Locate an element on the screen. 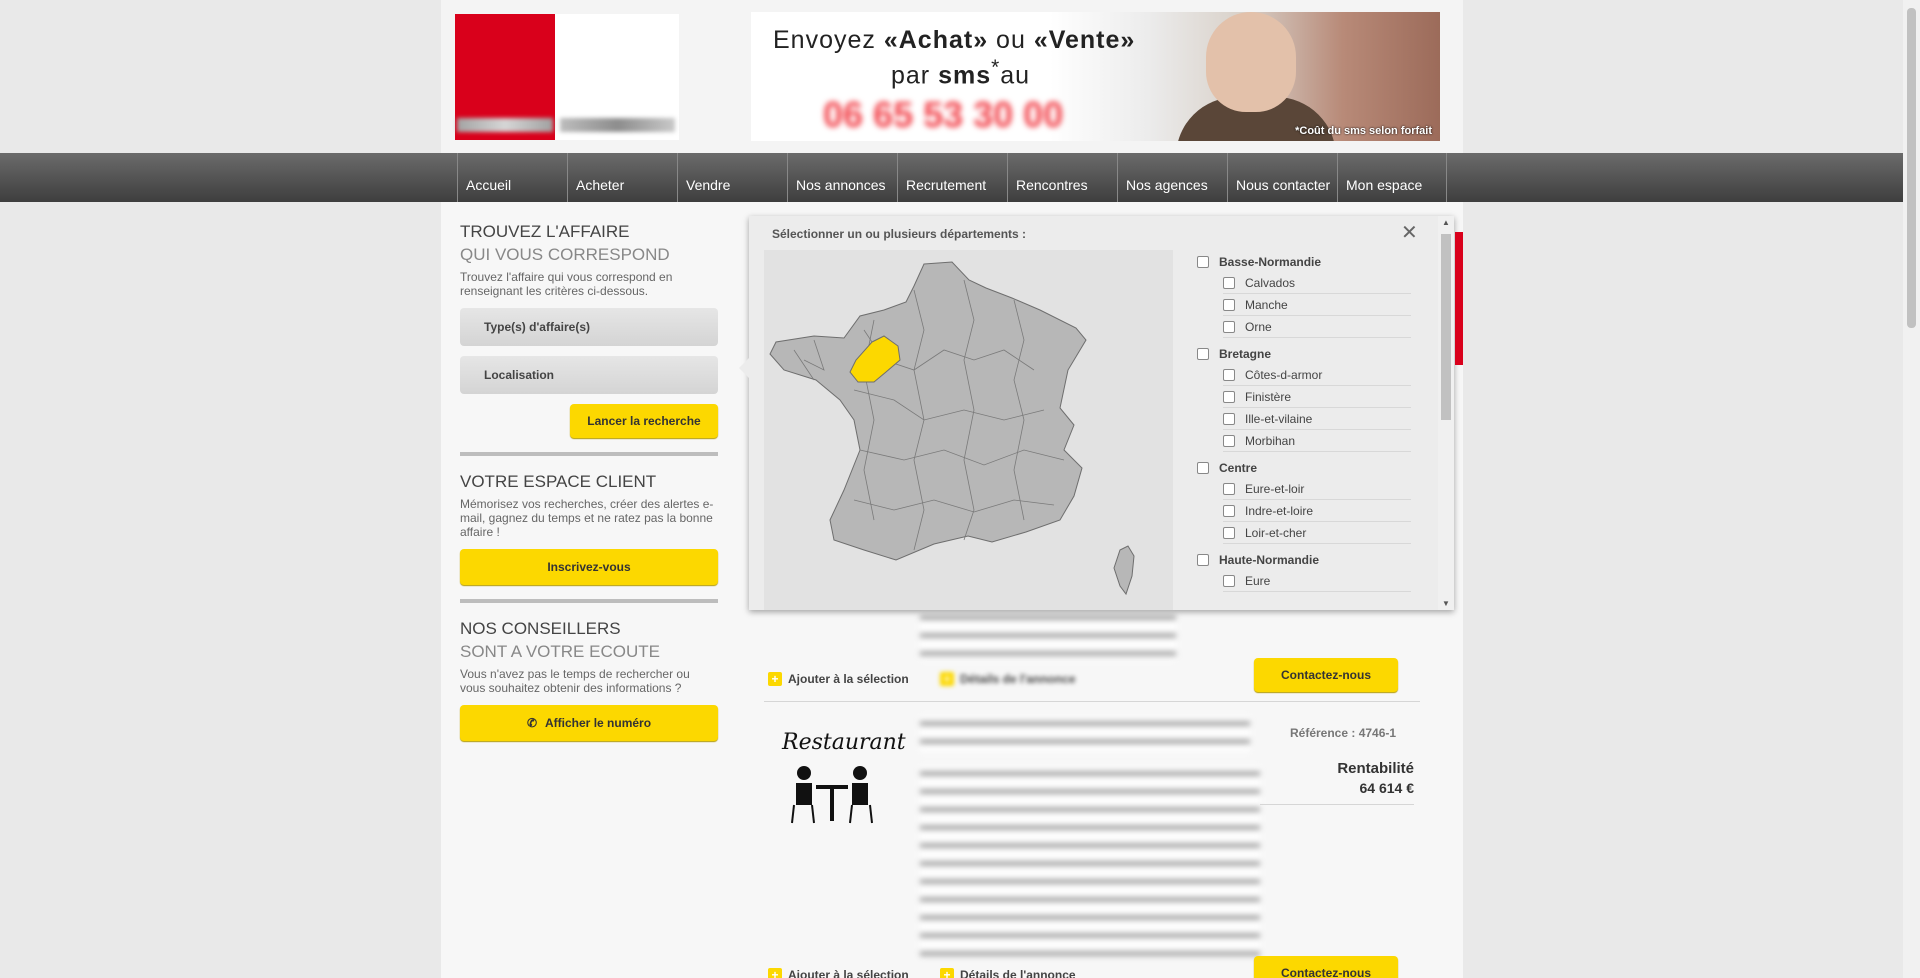 The height and width of the screenshot is (978, 1920). advisors-subtitle: SONT A VOTRE ECOUTE is located at coordinates (560, 651).